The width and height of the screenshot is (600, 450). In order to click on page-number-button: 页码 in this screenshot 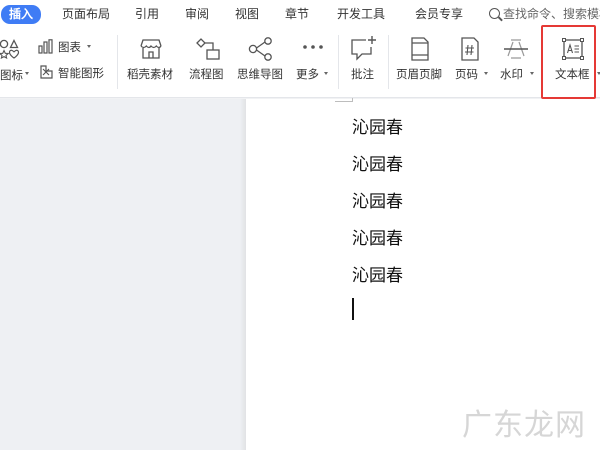, I will do `click(472, 63)`.